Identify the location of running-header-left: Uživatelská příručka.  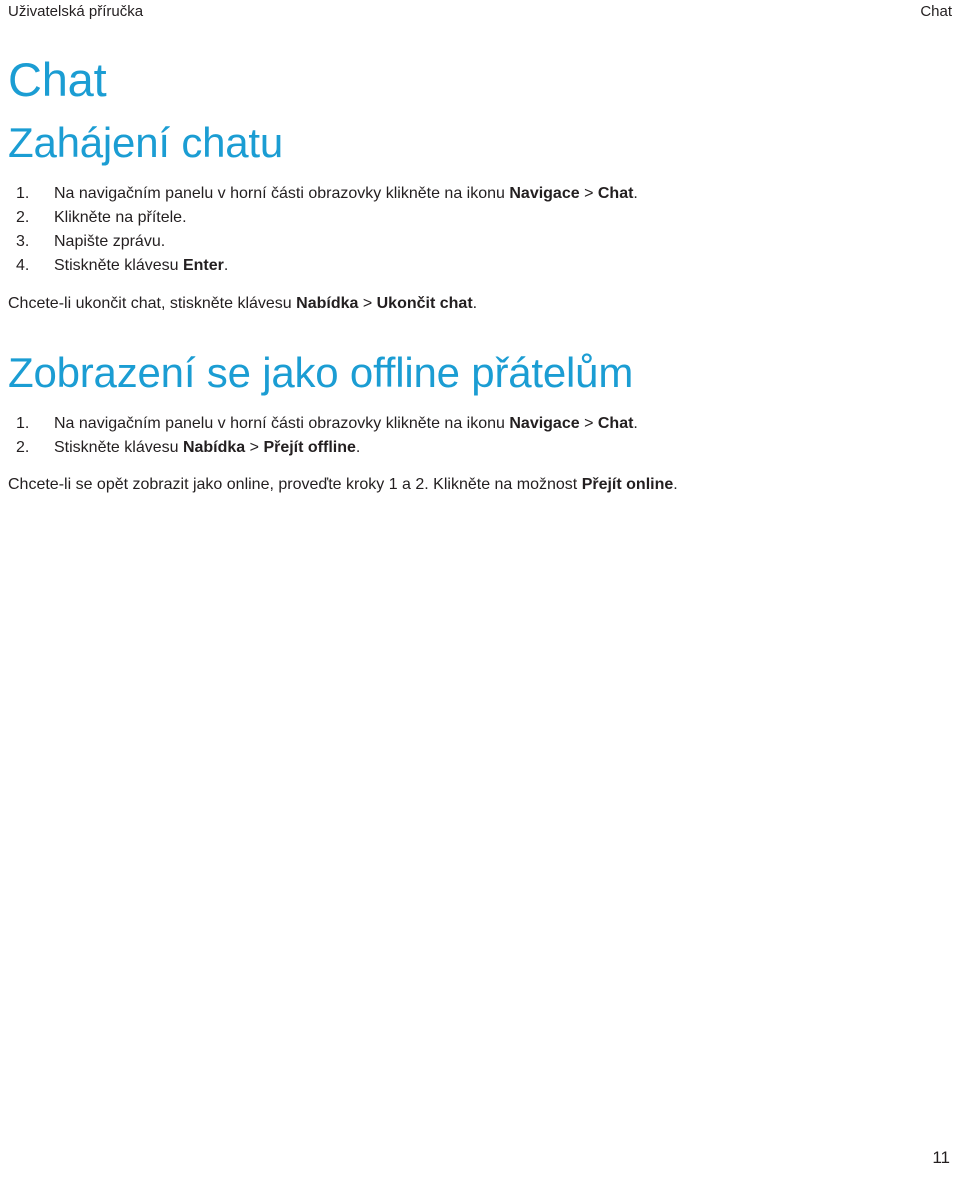
(76, 11).